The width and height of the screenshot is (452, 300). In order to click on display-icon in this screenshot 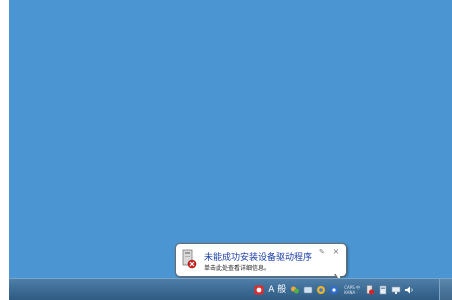, I will do `click(396, 290)`.